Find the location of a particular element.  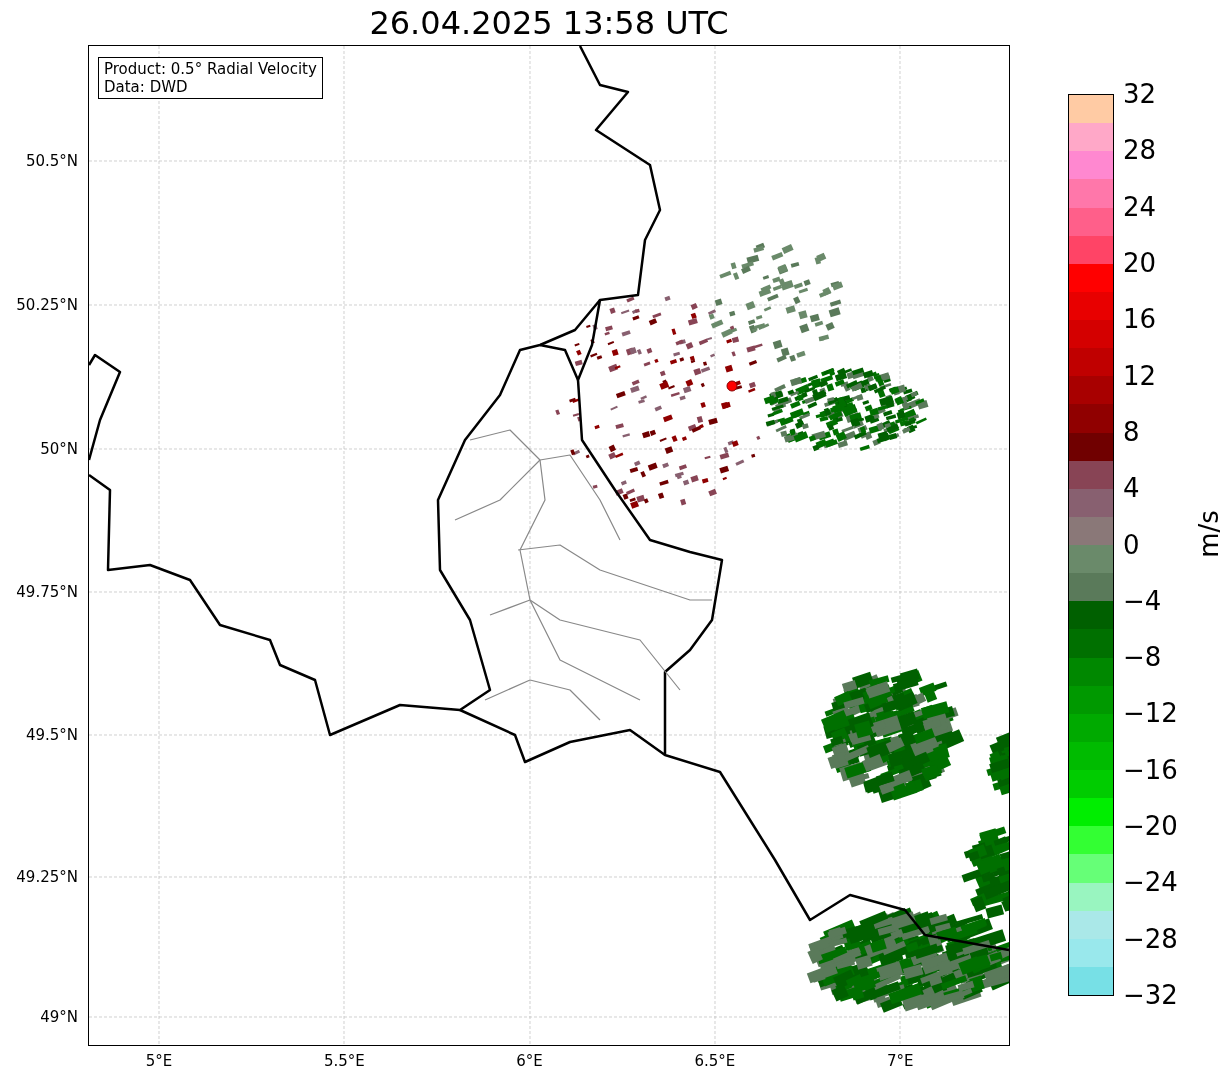

latitude-label: 50.5°N is located at coordinates (51, 161).